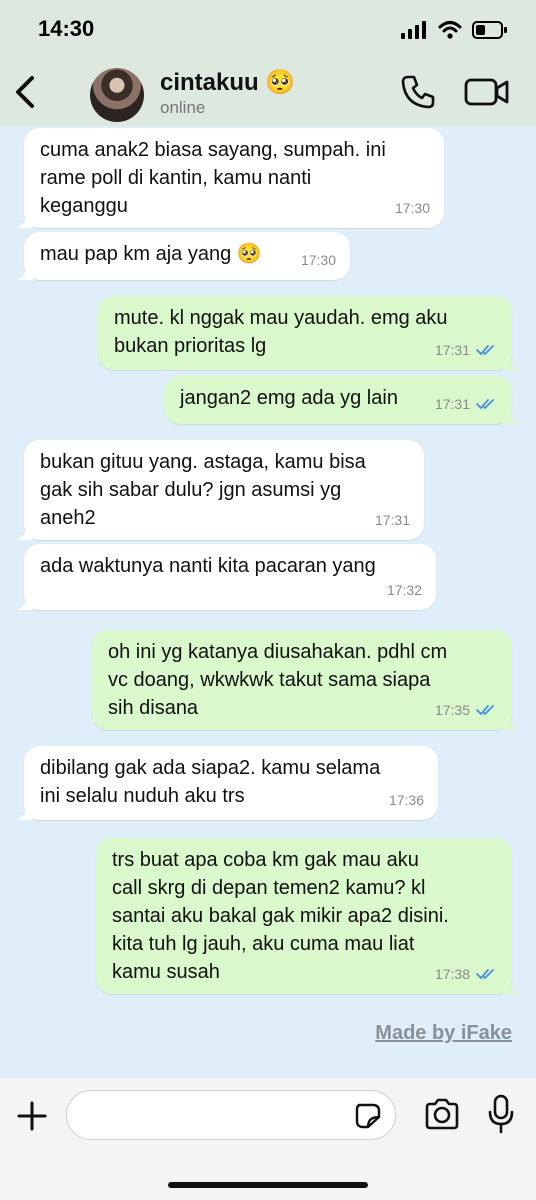 Image resolution: width=536 pixels, height=1200 pixels. What do you see at coordinates (452, 710) in the screenshot?
I see `message-time: 17:35` at bounding box center [452, 710].